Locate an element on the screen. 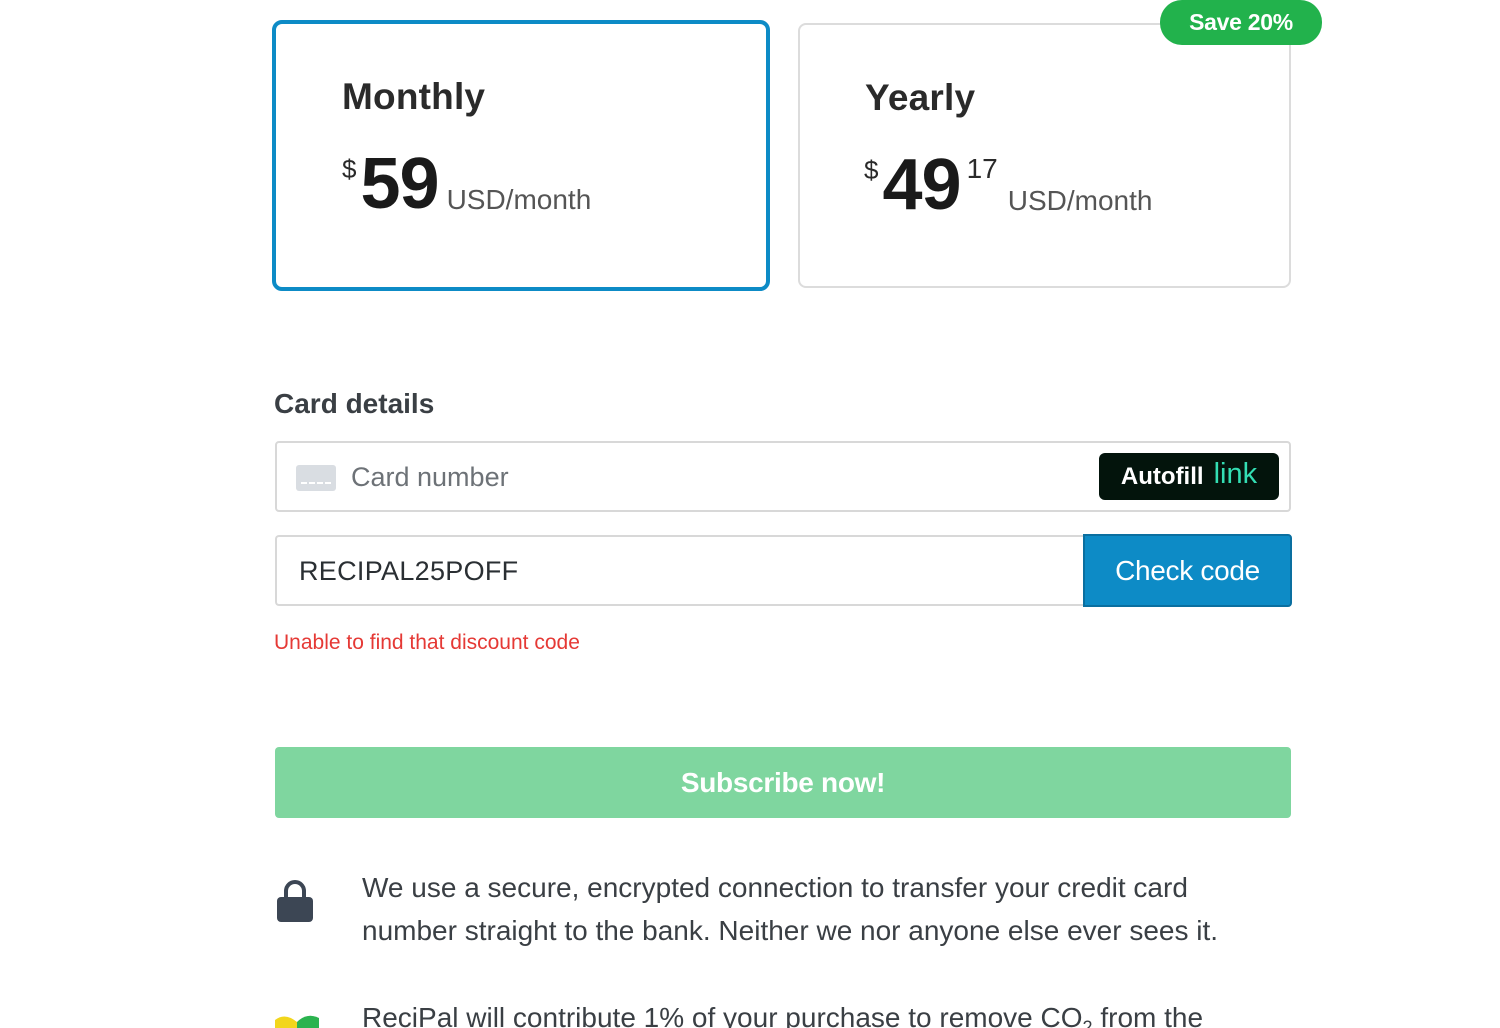 The width and height of the screenshot is (1500, 1028). link-logo: link is located at coordinates (1235, 474).